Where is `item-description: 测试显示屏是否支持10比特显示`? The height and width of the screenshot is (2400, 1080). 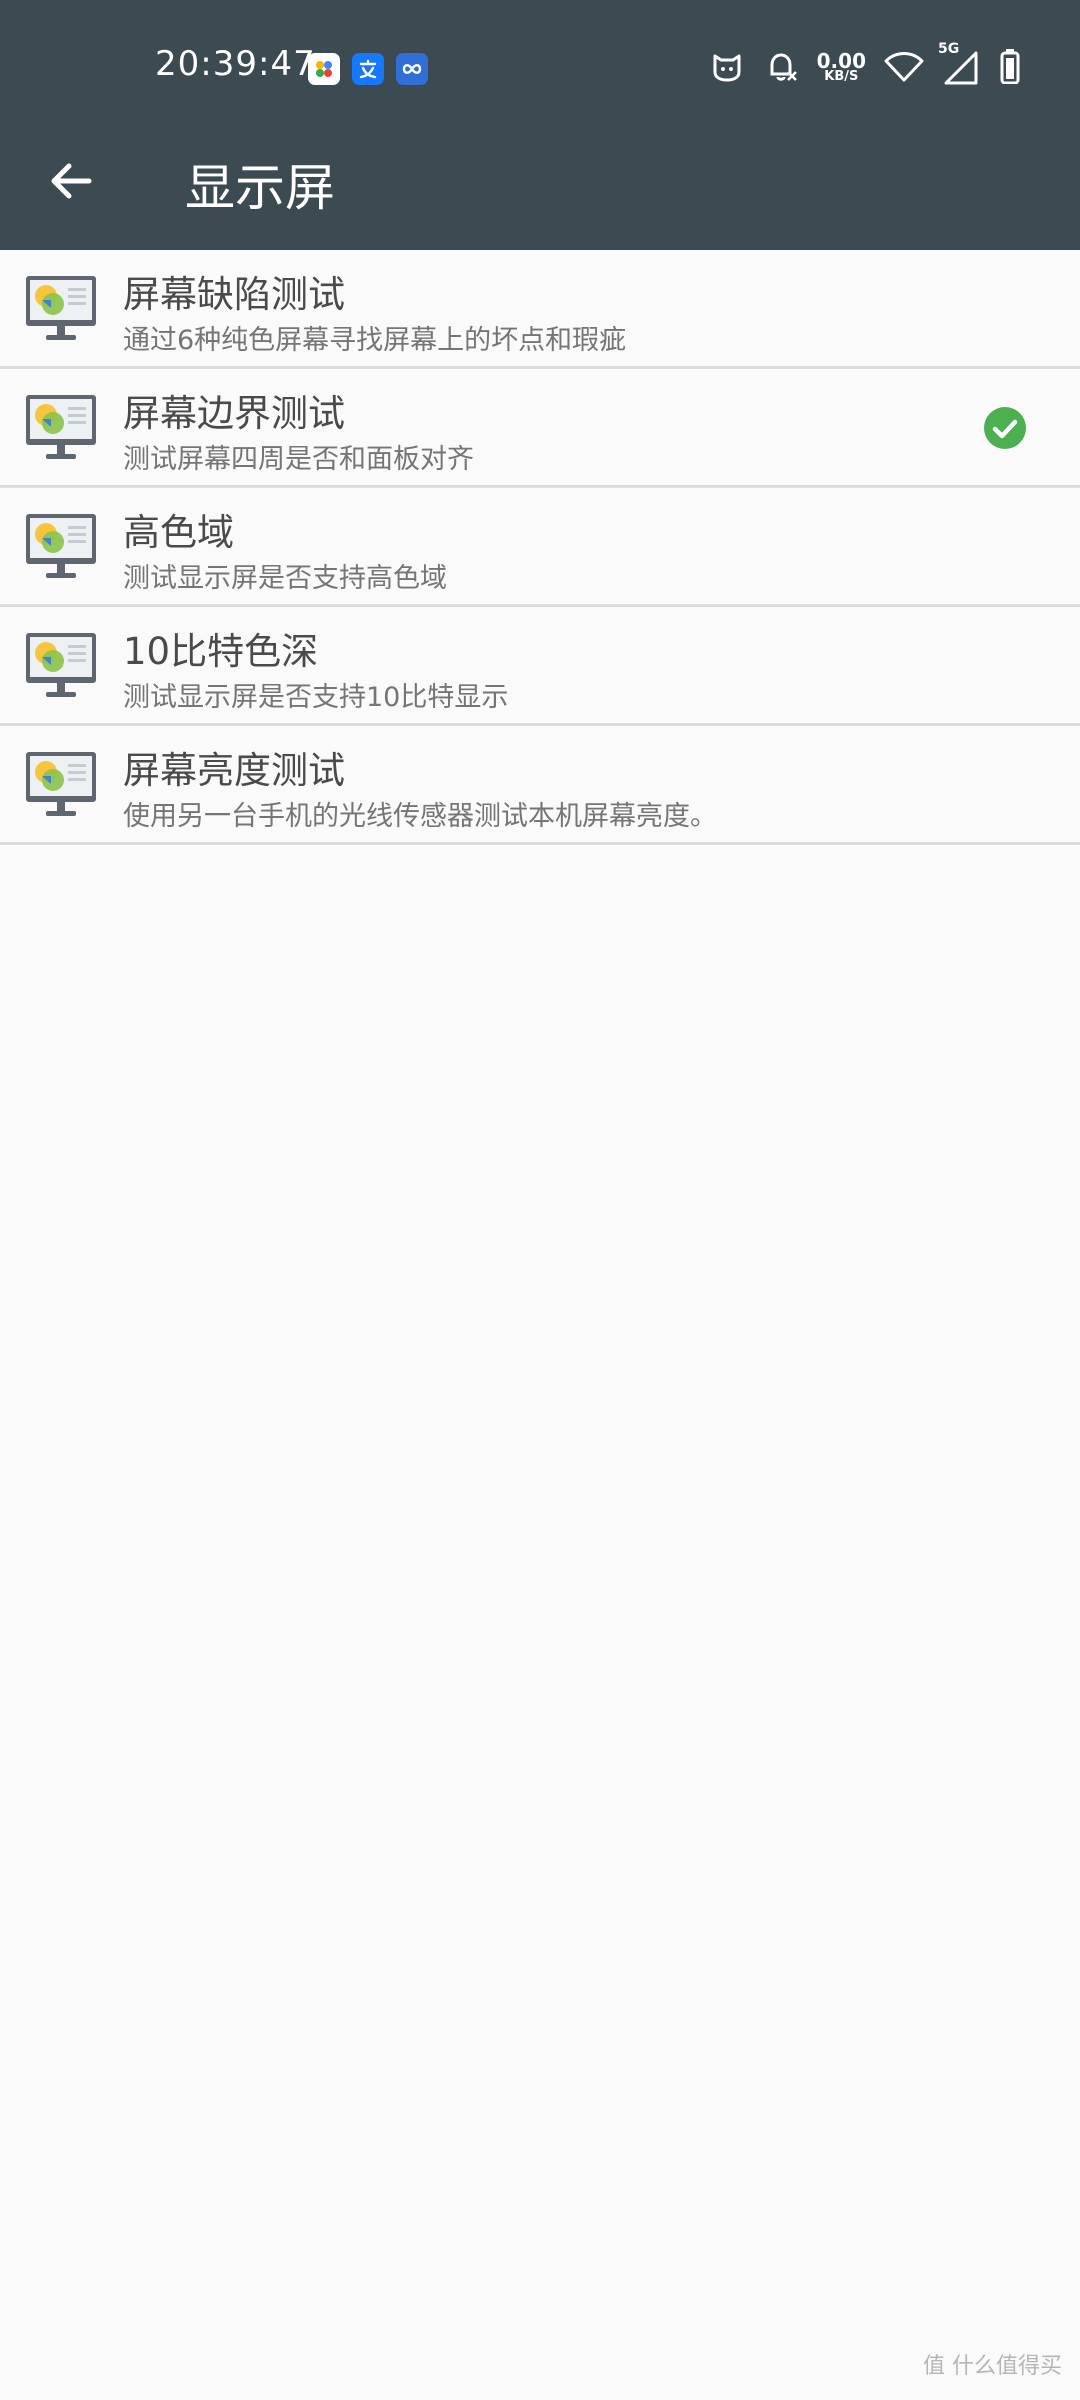
item-description: 测试显示屏是否支持10比特显示 is located at coordinates (316, 697).